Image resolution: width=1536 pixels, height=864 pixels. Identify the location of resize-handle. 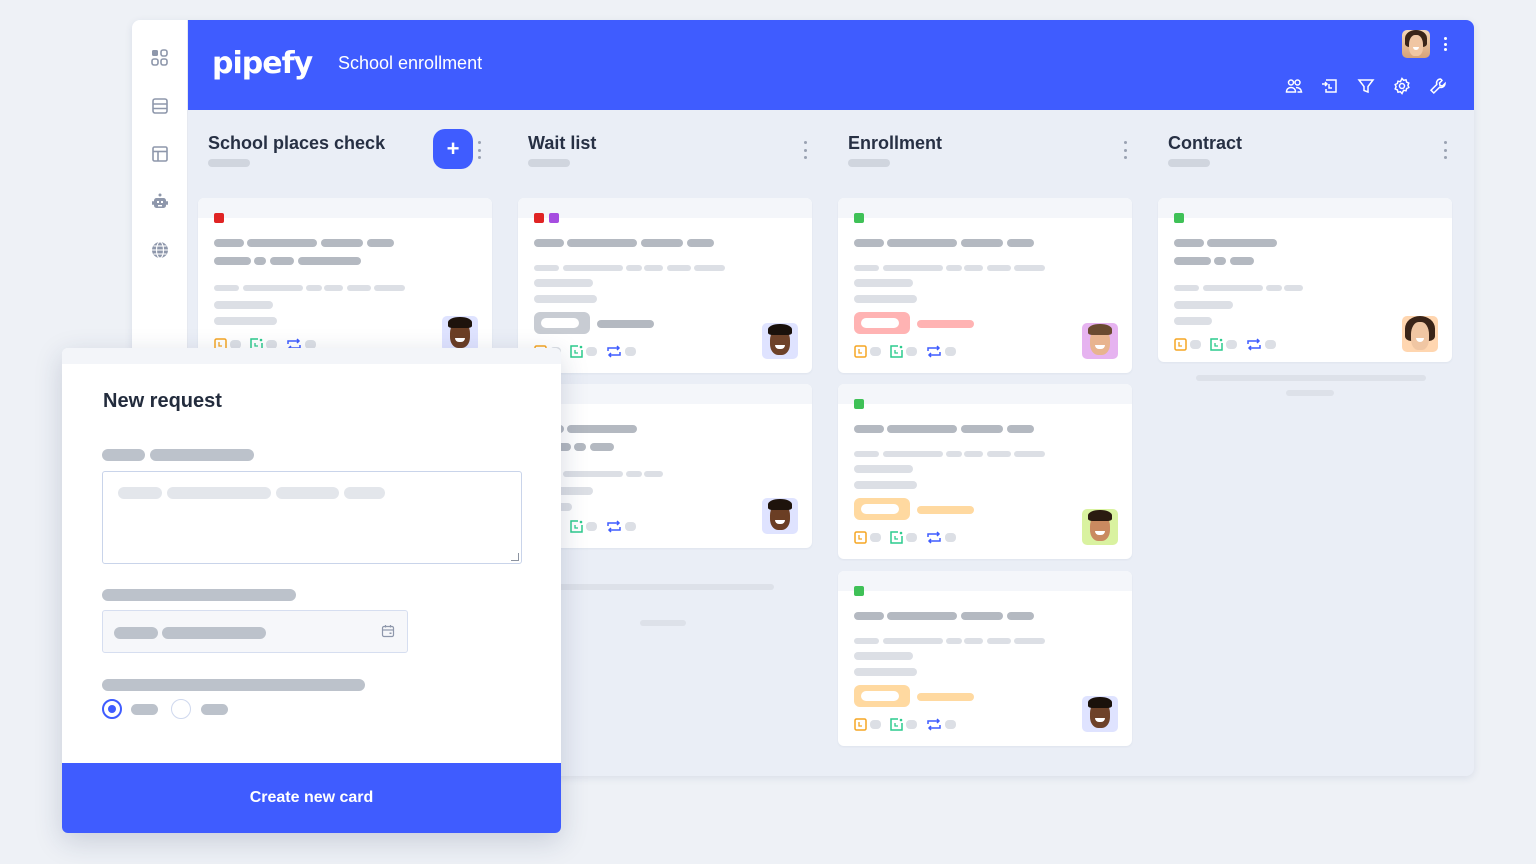
(515, 557).